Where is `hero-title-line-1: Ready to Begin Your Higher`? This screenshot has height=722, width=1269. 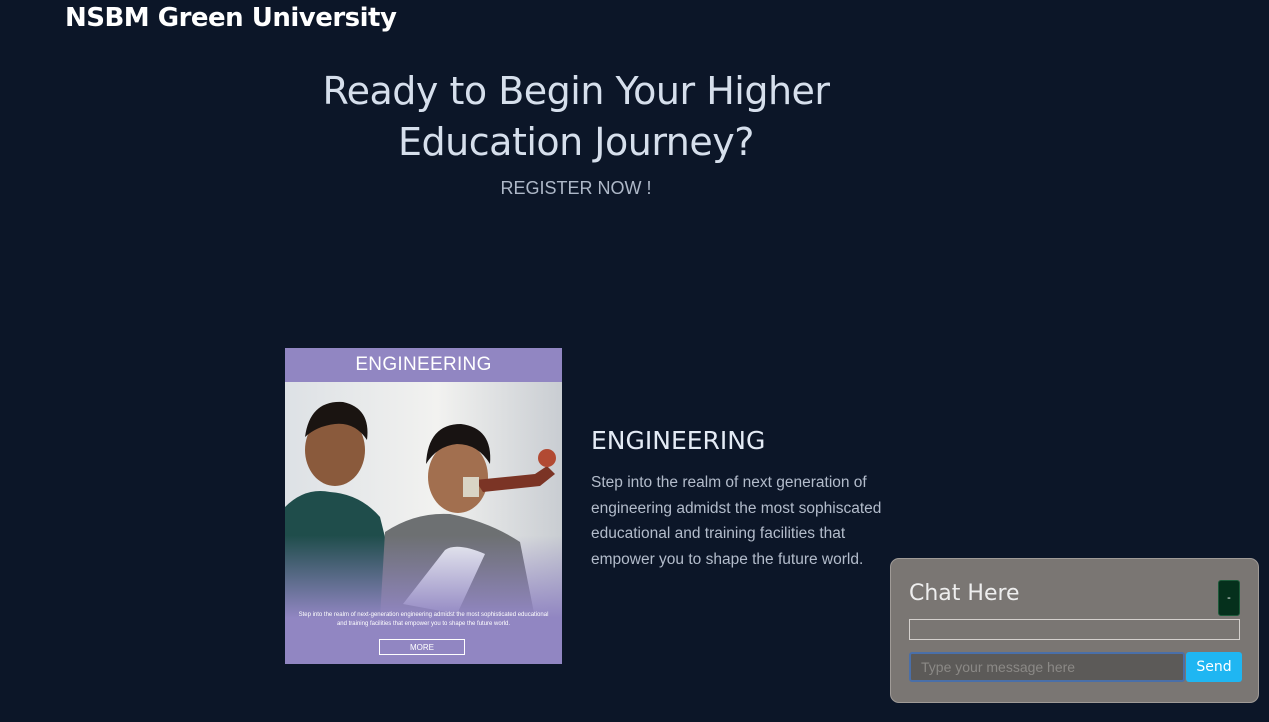
hero-title-line-1: Ready to Begin Your Higher is located at coordinates (576, 91).